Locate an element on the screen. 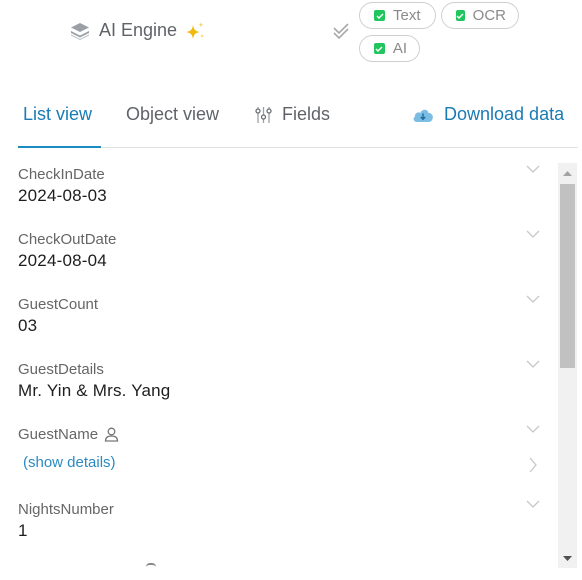 The height and width of the screenshot is (580, 582). scrollbar is located at coordinates (567, 365).